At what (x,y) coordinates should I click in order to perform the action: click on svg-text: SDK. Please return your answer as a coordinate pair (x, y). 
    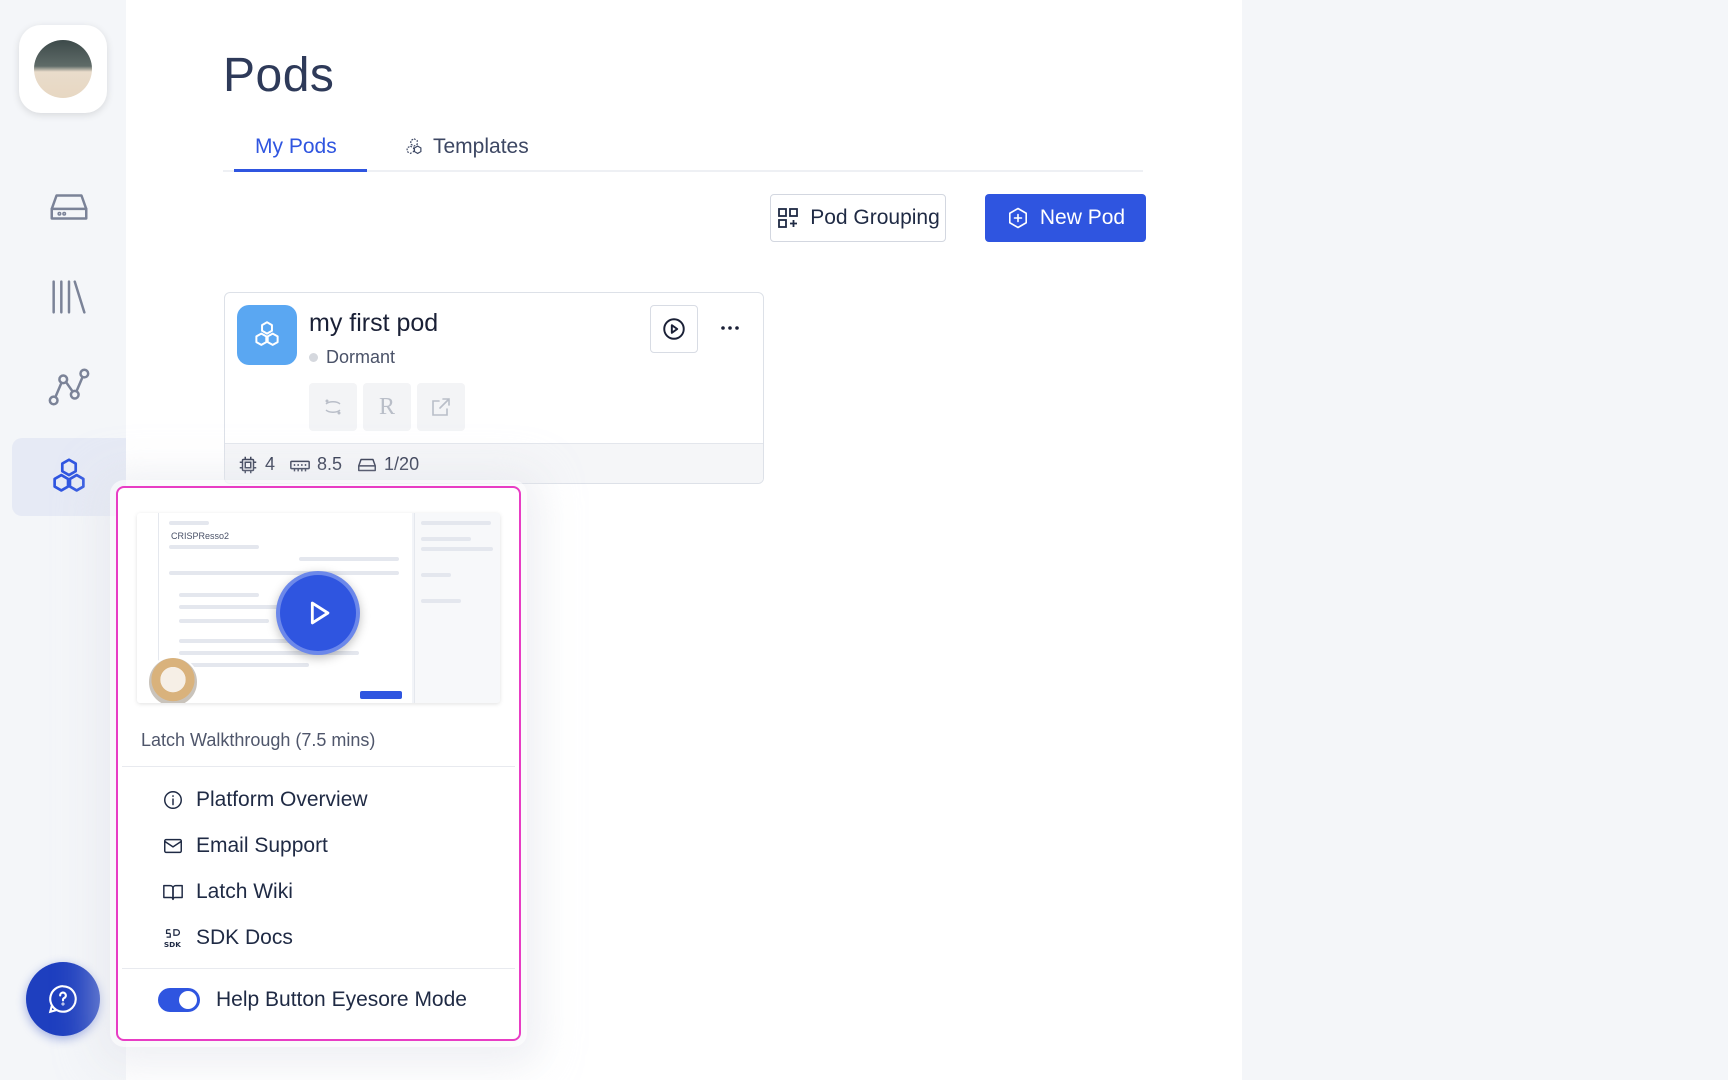
    Looking at the image, I should click on (172, 944).